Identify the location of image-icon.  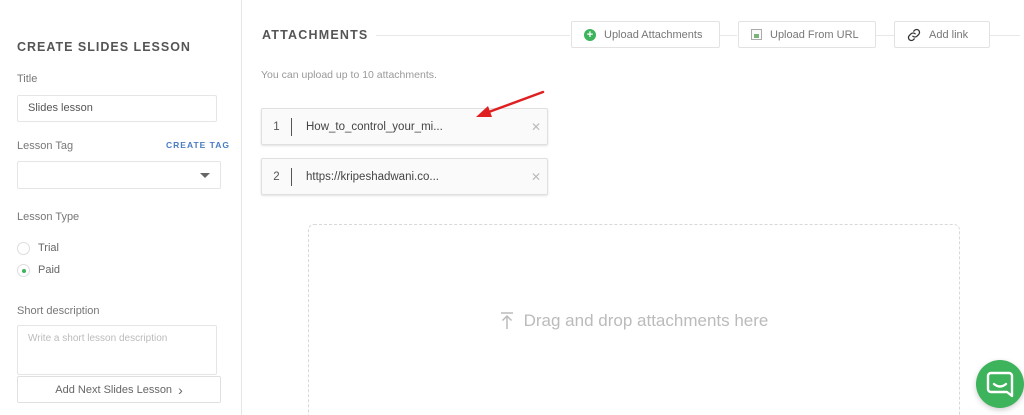
(756, 34).